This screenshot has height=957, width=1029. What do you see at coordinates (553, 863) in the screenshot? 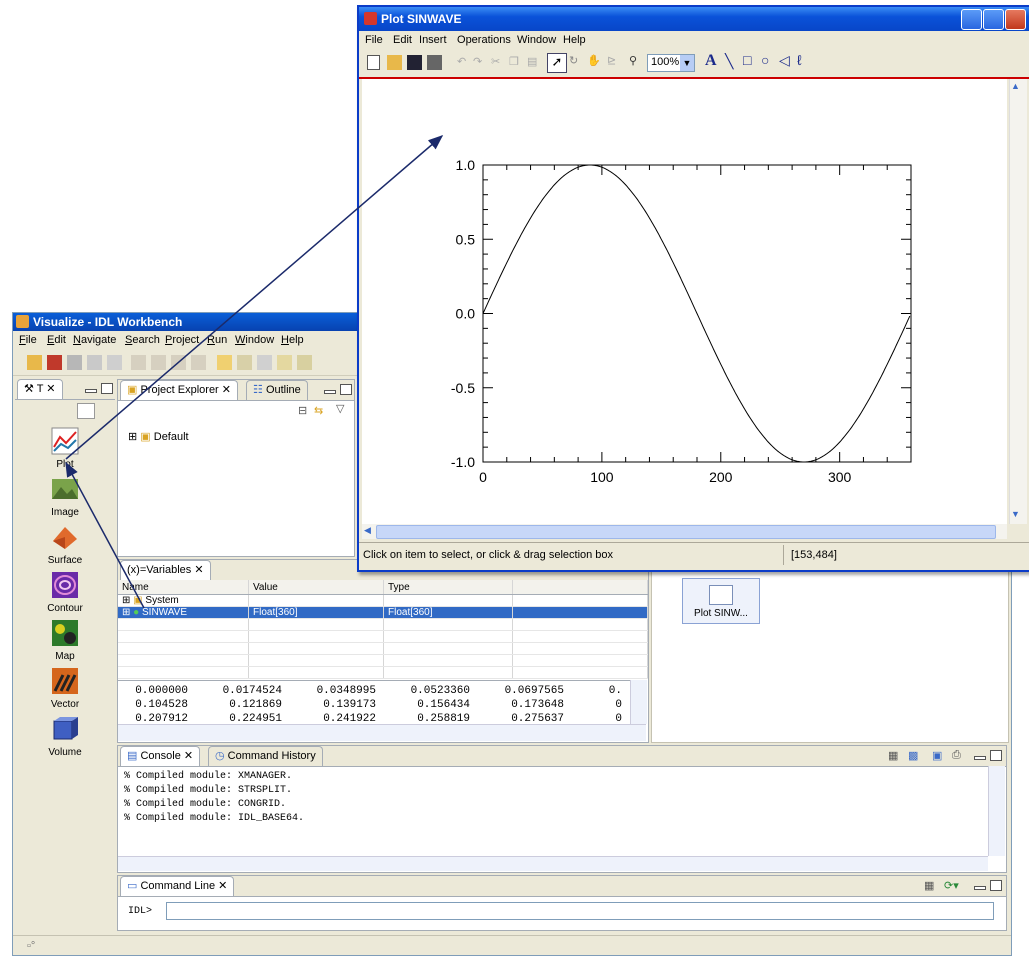
I see `console-horizontal-scrollbar` at bounding box center [553, 863].